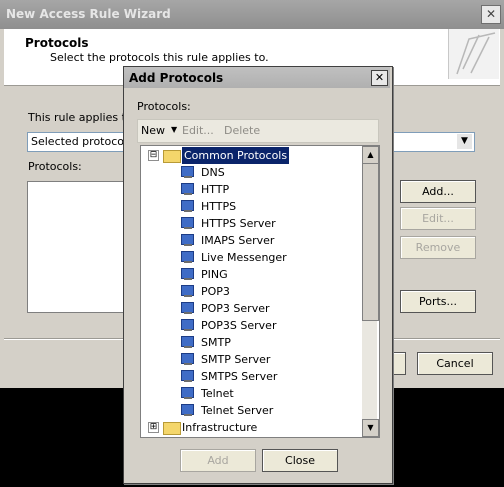 The image size is (504, 487). I want to click on tree-group-infrastructure: ⊞ Infrastructure, so click(251, 427).